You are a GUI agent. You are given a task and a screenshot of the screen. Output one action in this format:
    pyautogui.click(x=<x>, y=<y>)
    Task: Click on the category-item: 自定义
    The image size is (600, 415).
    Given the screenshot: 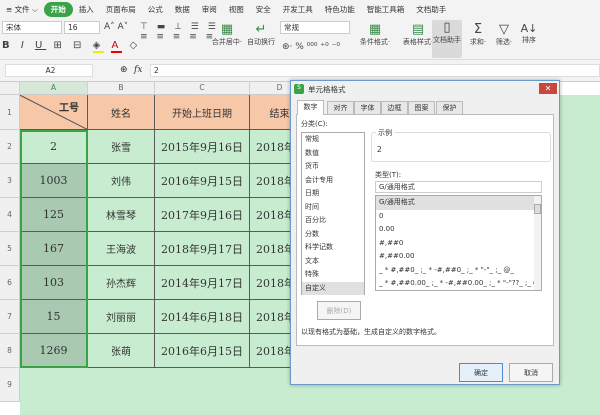 What is the action you would take?
    pyautogui.click(x=333, y=288)
    